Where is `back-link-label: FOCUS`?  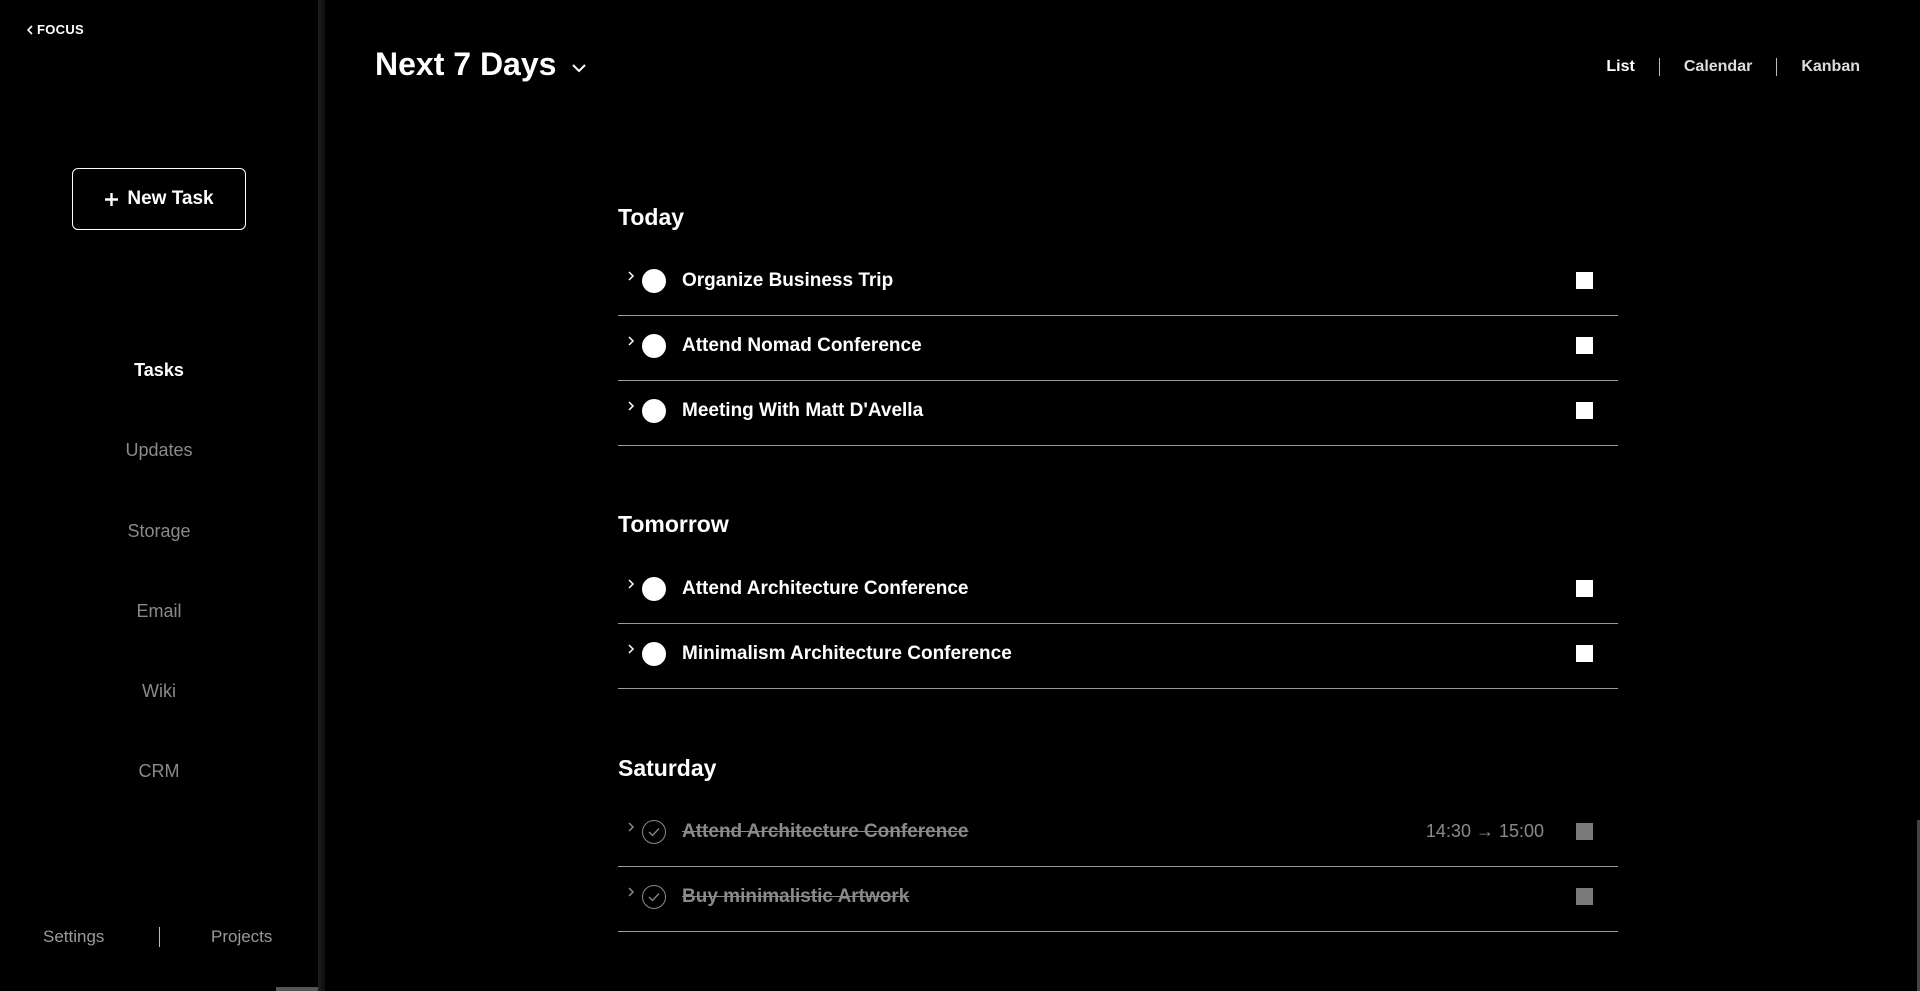 back-link-label: FOCUS is located at coordinates (60, 29).